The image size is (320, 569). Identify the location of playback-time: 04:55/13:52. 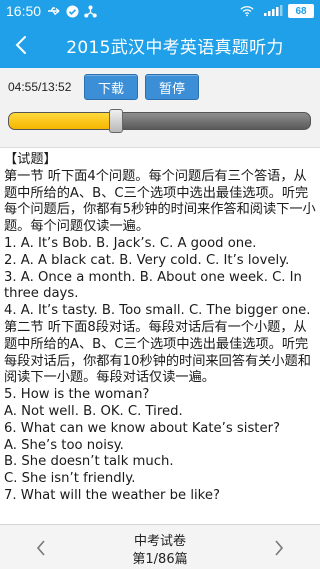
(40, 87).